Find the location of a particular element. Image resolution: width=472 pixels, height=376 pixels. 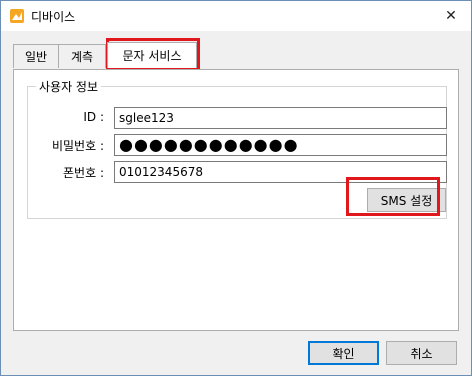

phone-field: 01012345678 is located at coordinates (280, 172).